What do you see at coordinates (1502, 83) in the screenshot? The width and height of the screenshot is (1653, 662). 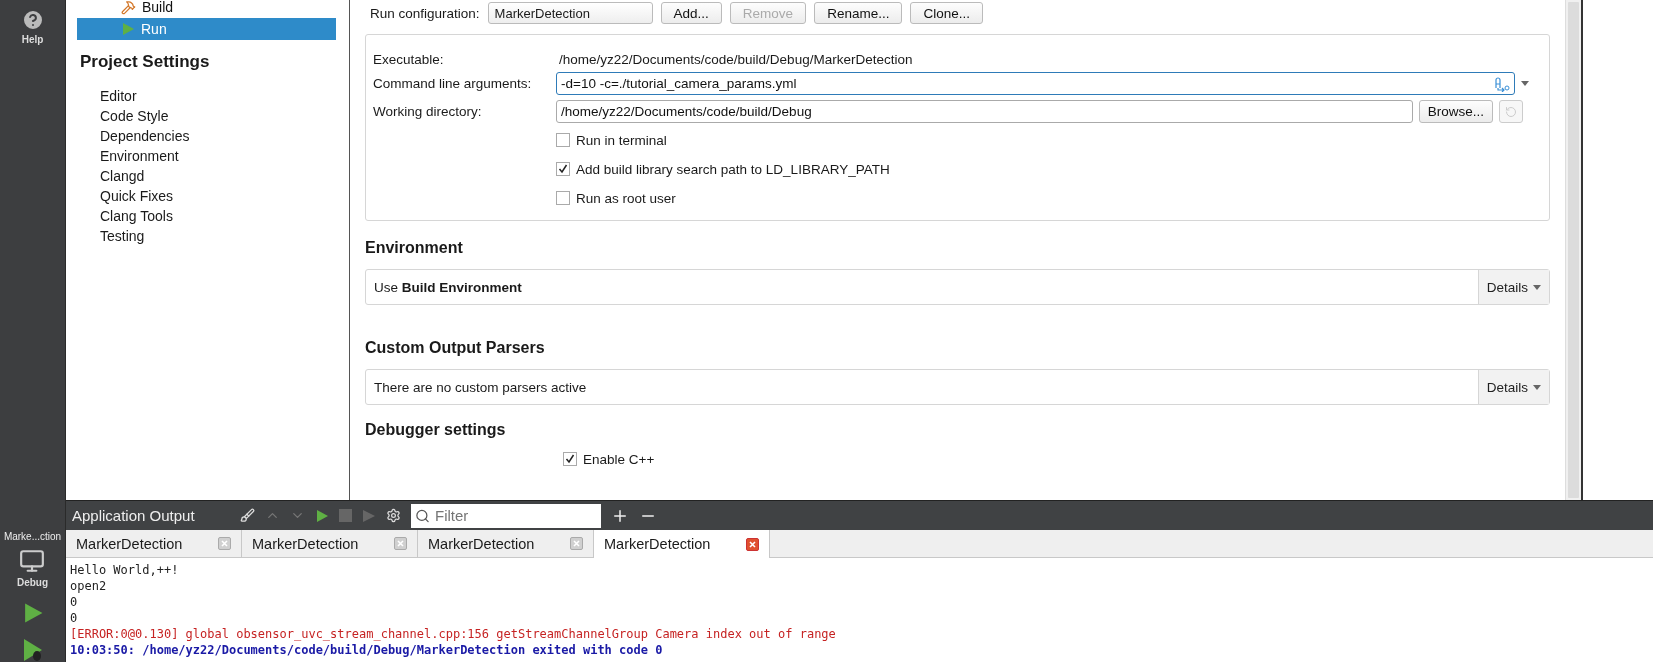 I see `variables-icon` at bounding box center [1502, 83].